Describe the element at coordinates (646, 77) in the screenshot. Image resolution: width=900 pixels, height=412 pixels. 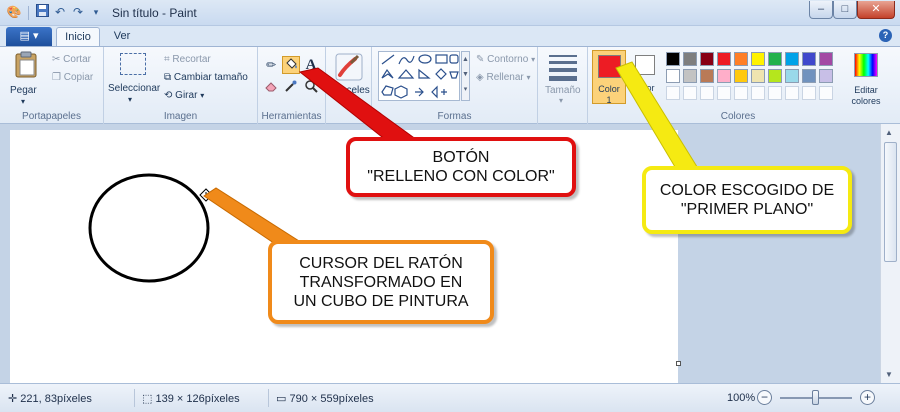
I see `color2-button: Color` at that location.